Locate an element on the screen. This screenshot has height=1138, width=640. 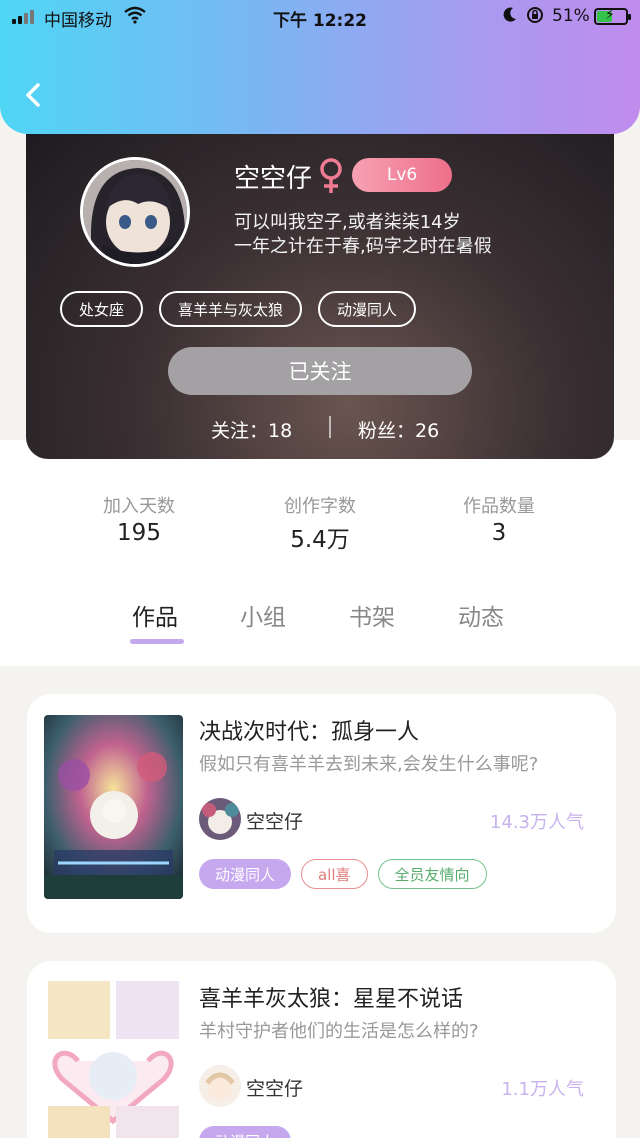
battery-percentage: 51% is located at coordinates (571, 16).